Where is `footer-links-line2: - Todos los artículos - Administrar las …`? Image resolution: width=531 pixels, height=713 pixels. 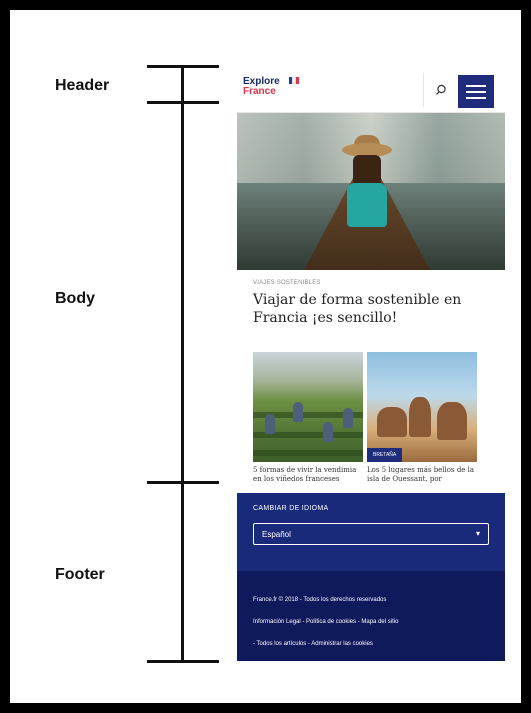
footer-links-line2: - Todos los artículos - Administrar las … is located at coordinates (313, 644).